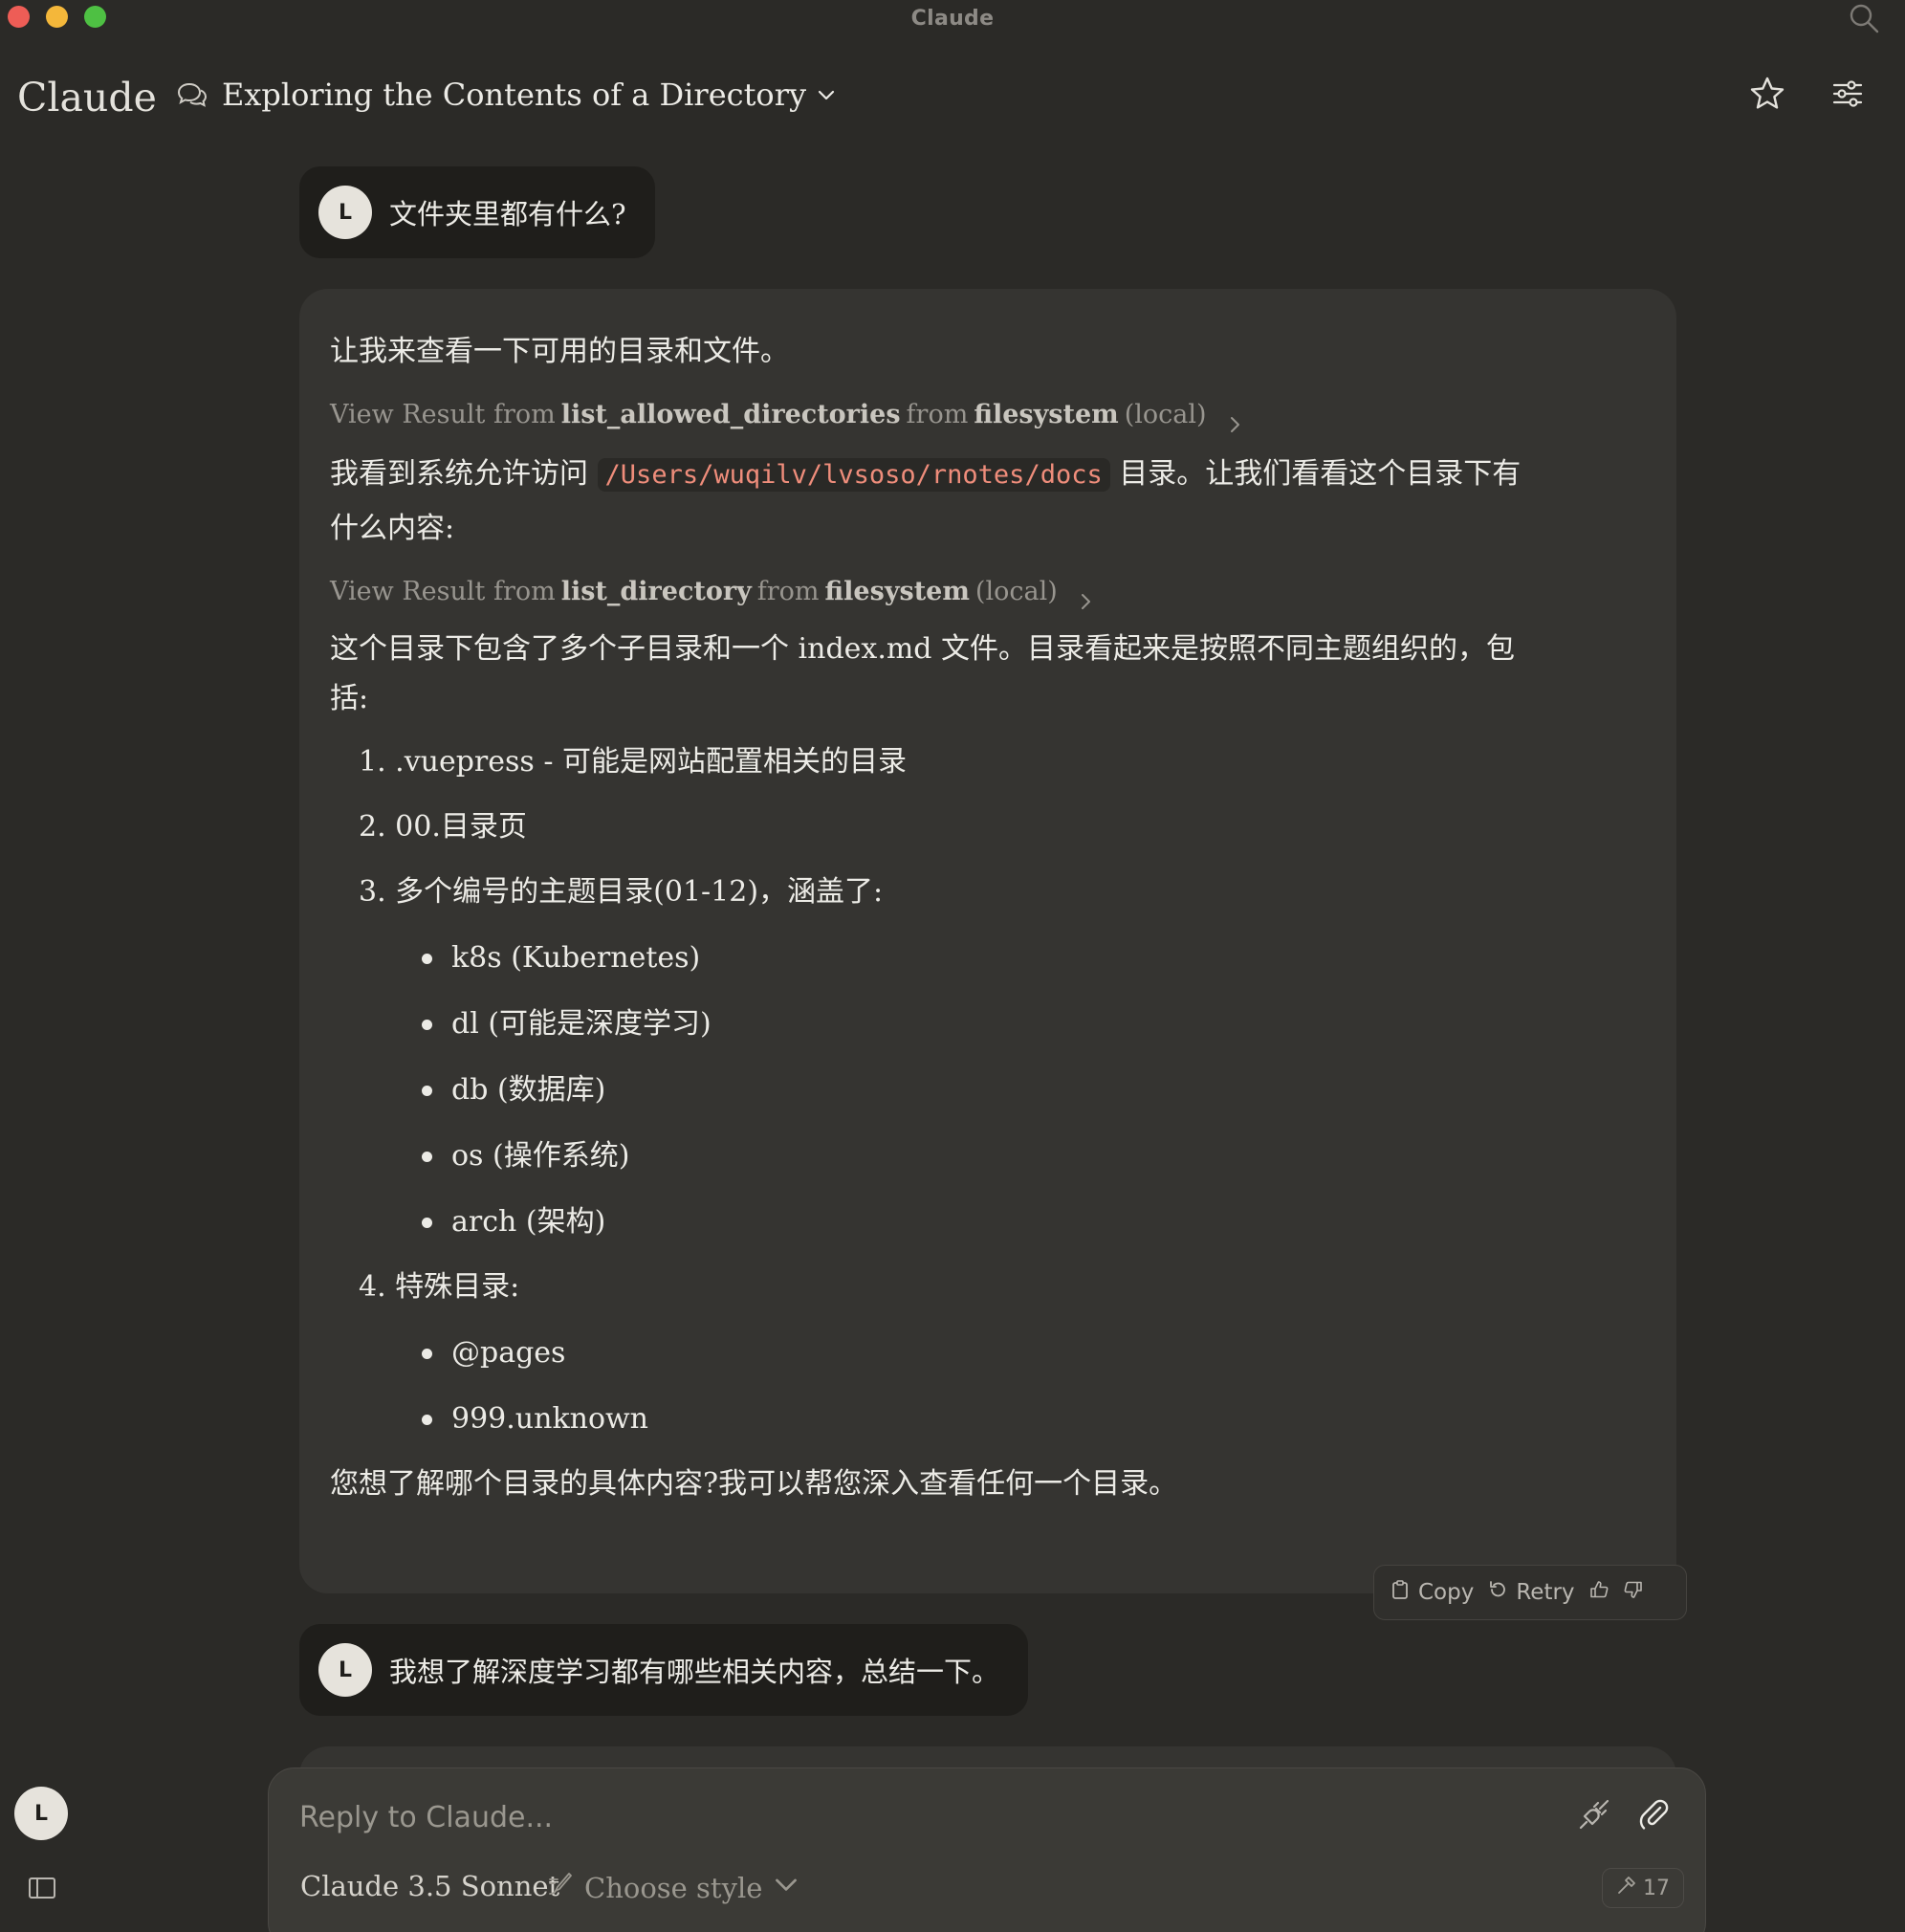 The width and height of the screenshot is (1905, 1932). Describe the element at coordinates (1034, 1419) in the screenshot. I see `list-item: 999.unknown` at that location.